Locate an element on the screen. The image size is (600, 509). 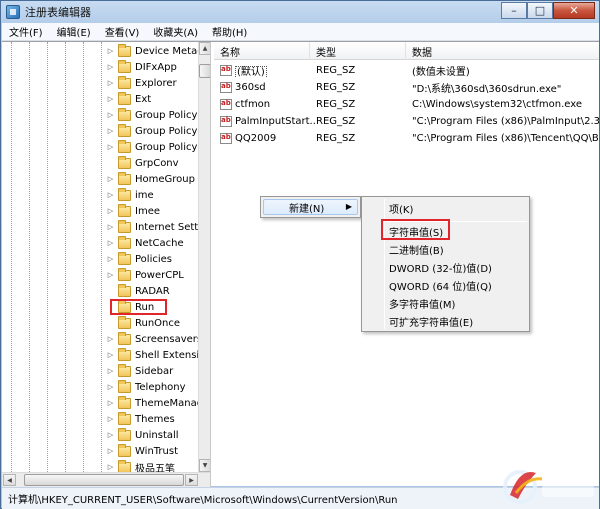
tree-item: ▷ HomeGroup is located at coordinates (150, 179).